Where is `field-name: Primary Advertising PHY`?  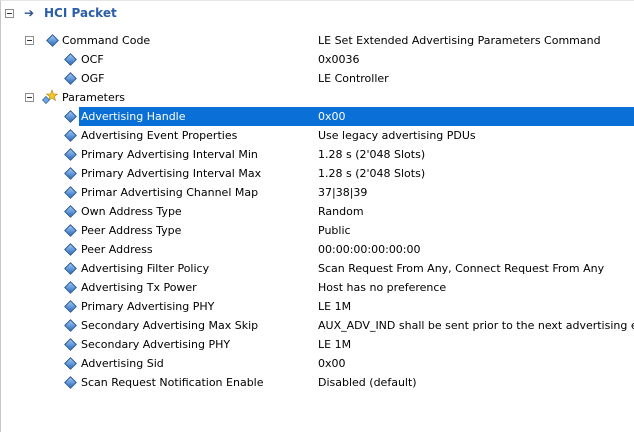
field-name: Primary Advertising PHY is located at coordinates (148, 306).